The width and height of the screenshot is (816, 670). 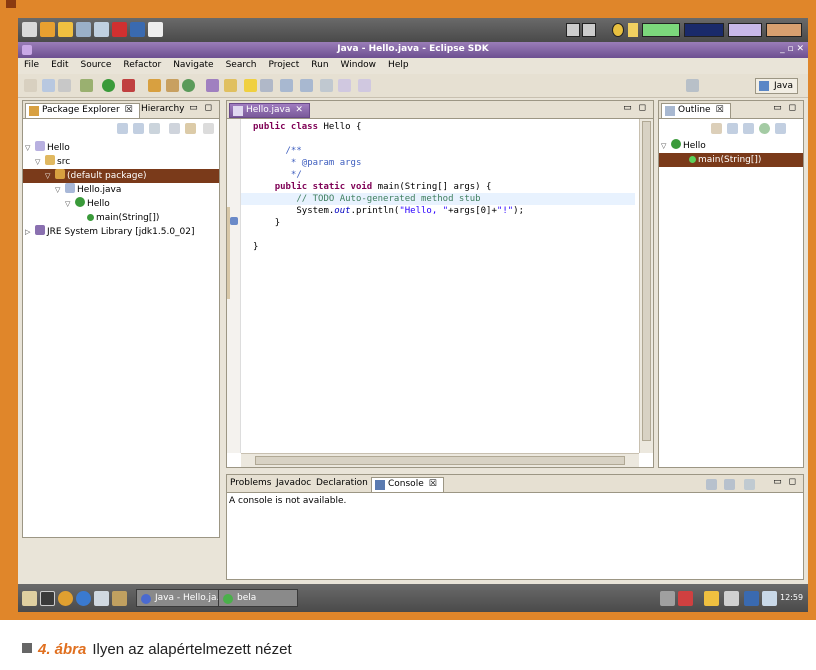 What do you see at coordinates (667, 598) in the screenshot?
I see `tray-app-icon` at bounding box center [667, 598].